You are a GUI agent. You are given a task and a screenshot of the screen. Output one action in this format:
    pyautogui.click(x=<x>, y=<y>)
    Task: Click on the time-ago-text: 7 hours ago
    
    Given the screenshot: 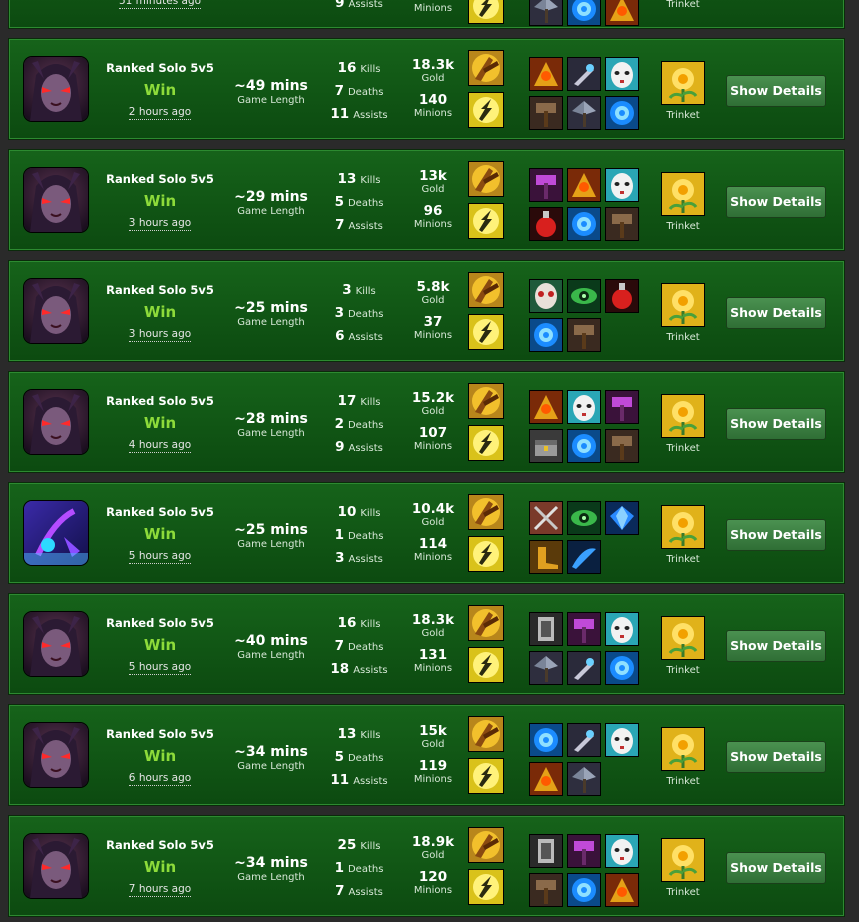 What is the action you would take?
    pyautogui.click(x=160, y=890)
    